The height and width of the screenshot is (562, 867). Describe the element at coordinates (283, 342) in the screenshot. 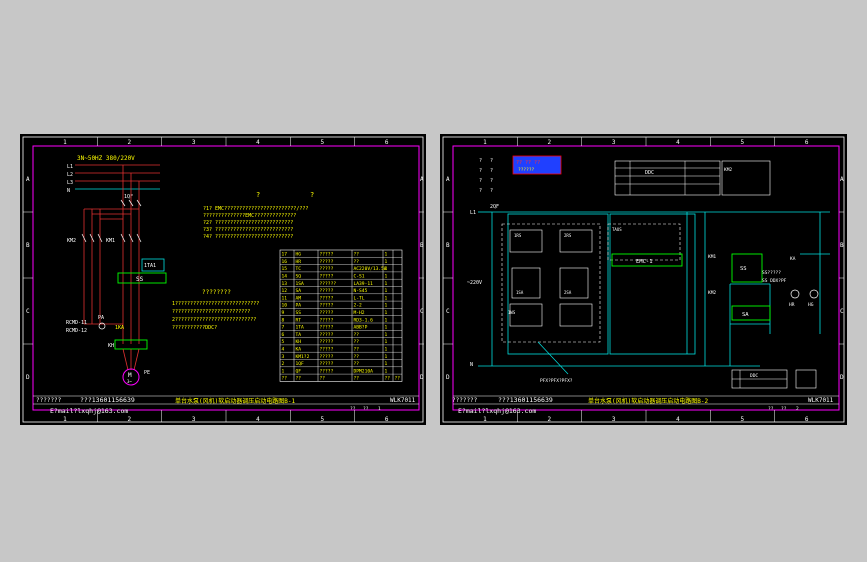

I see `table-cell: 5` at that location.